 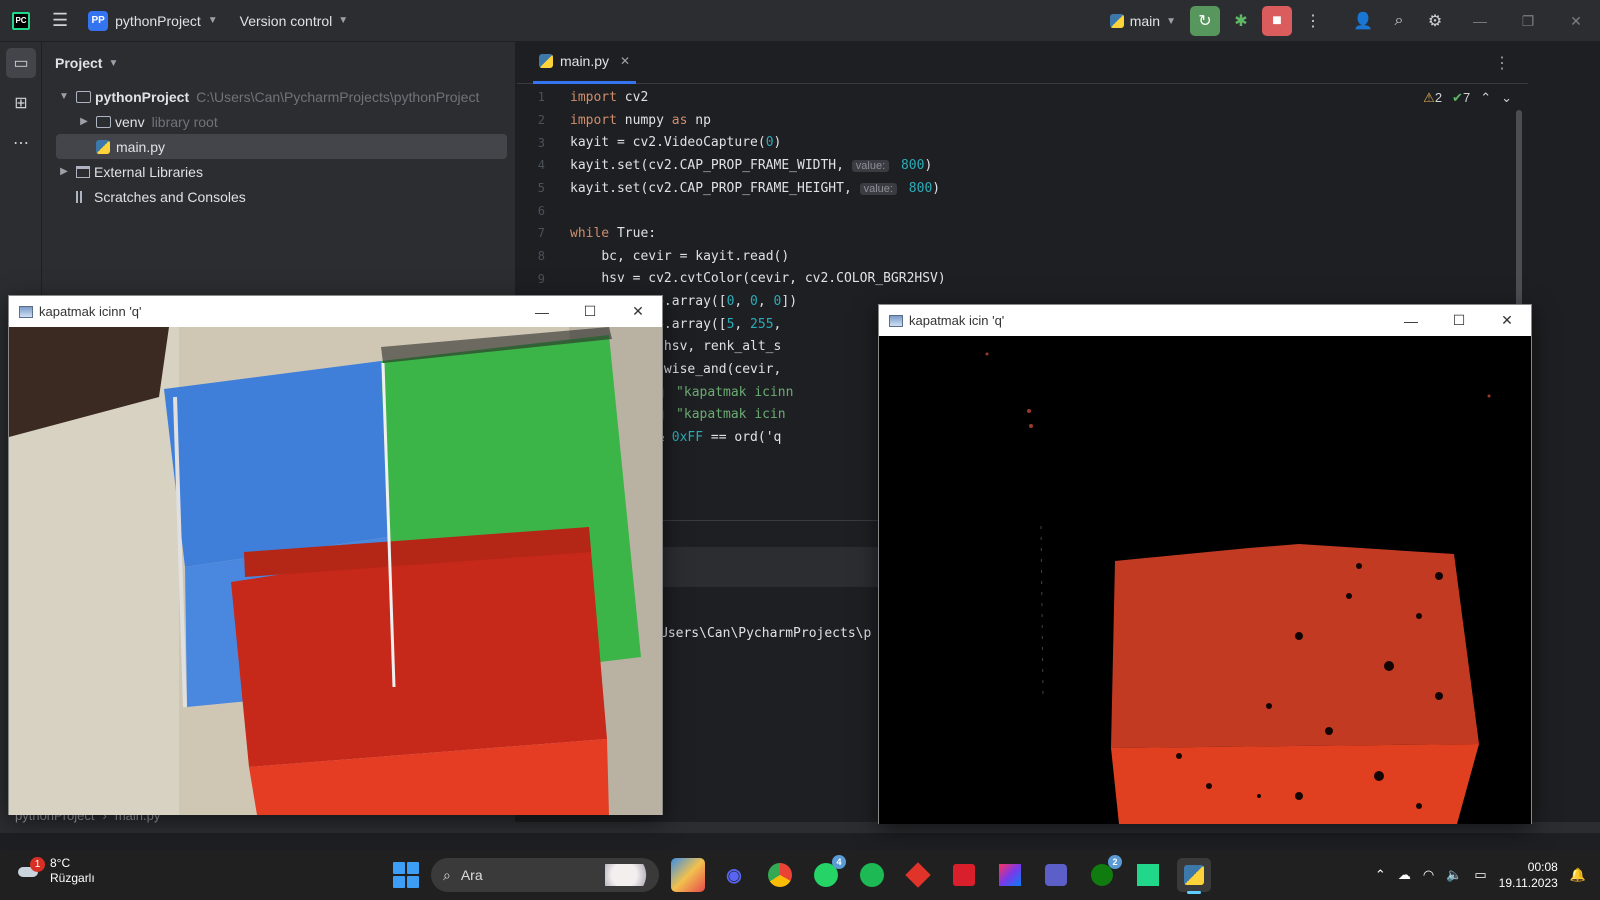 I want to click on tree-item-venv: ▶ venv library root, so click(x=278, y=121).